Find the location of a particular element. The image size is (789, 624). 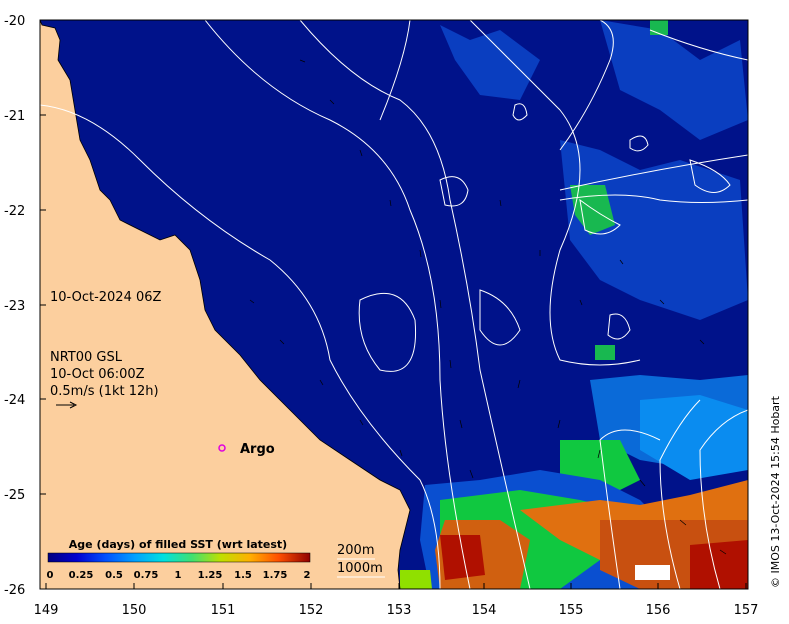

y-tick-label: -22 is located at coordinates (14, 211).